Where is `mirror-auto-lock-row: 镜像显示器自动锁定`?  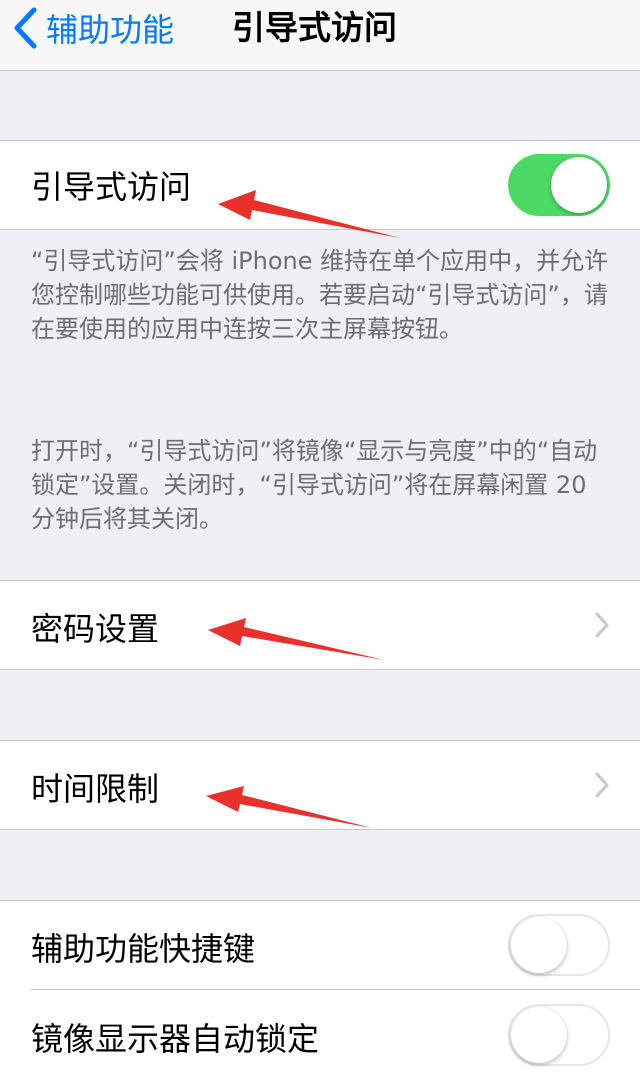 mirror-auto-lock-row: 镜像显示器自动锁定 is located at coordinates (320, 1034).